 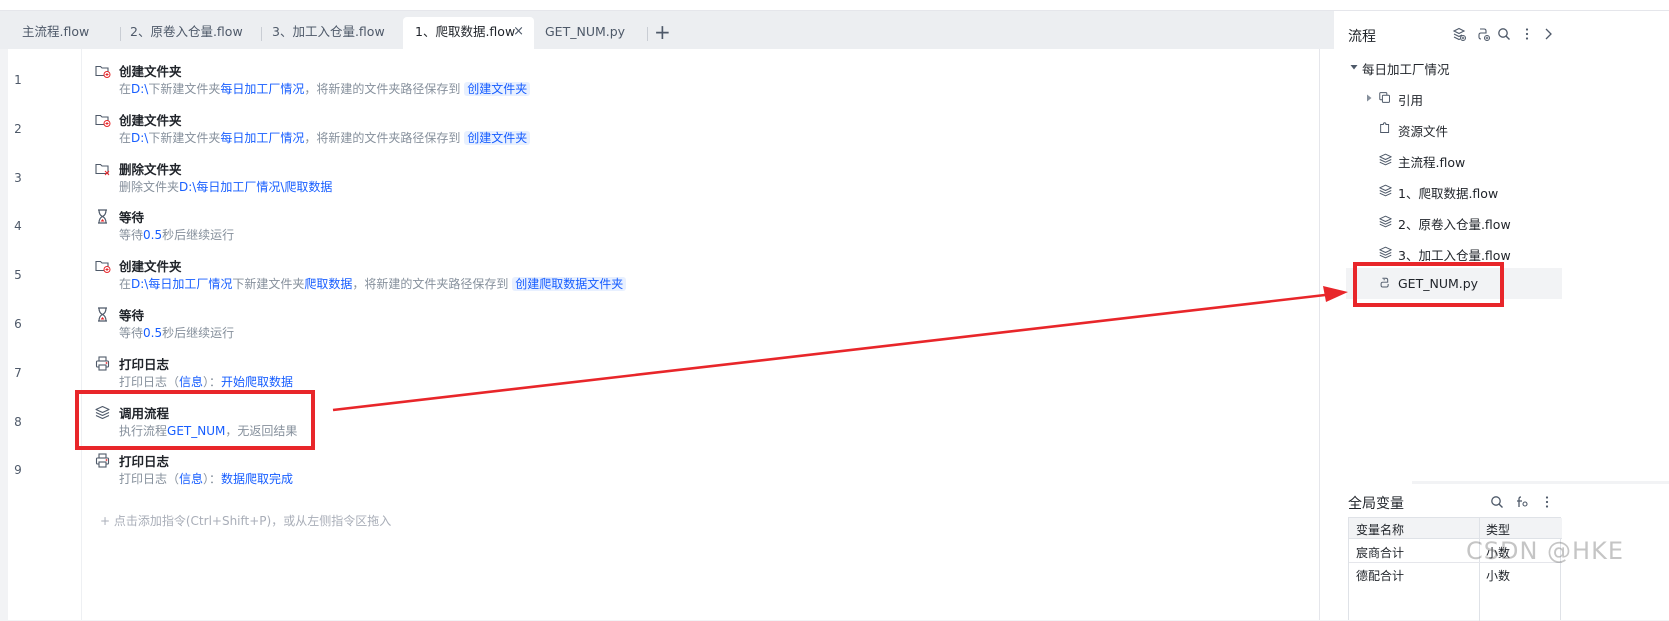 I want to click on parameter-value: 每日加工厂情况, so click(x=262, y=89).